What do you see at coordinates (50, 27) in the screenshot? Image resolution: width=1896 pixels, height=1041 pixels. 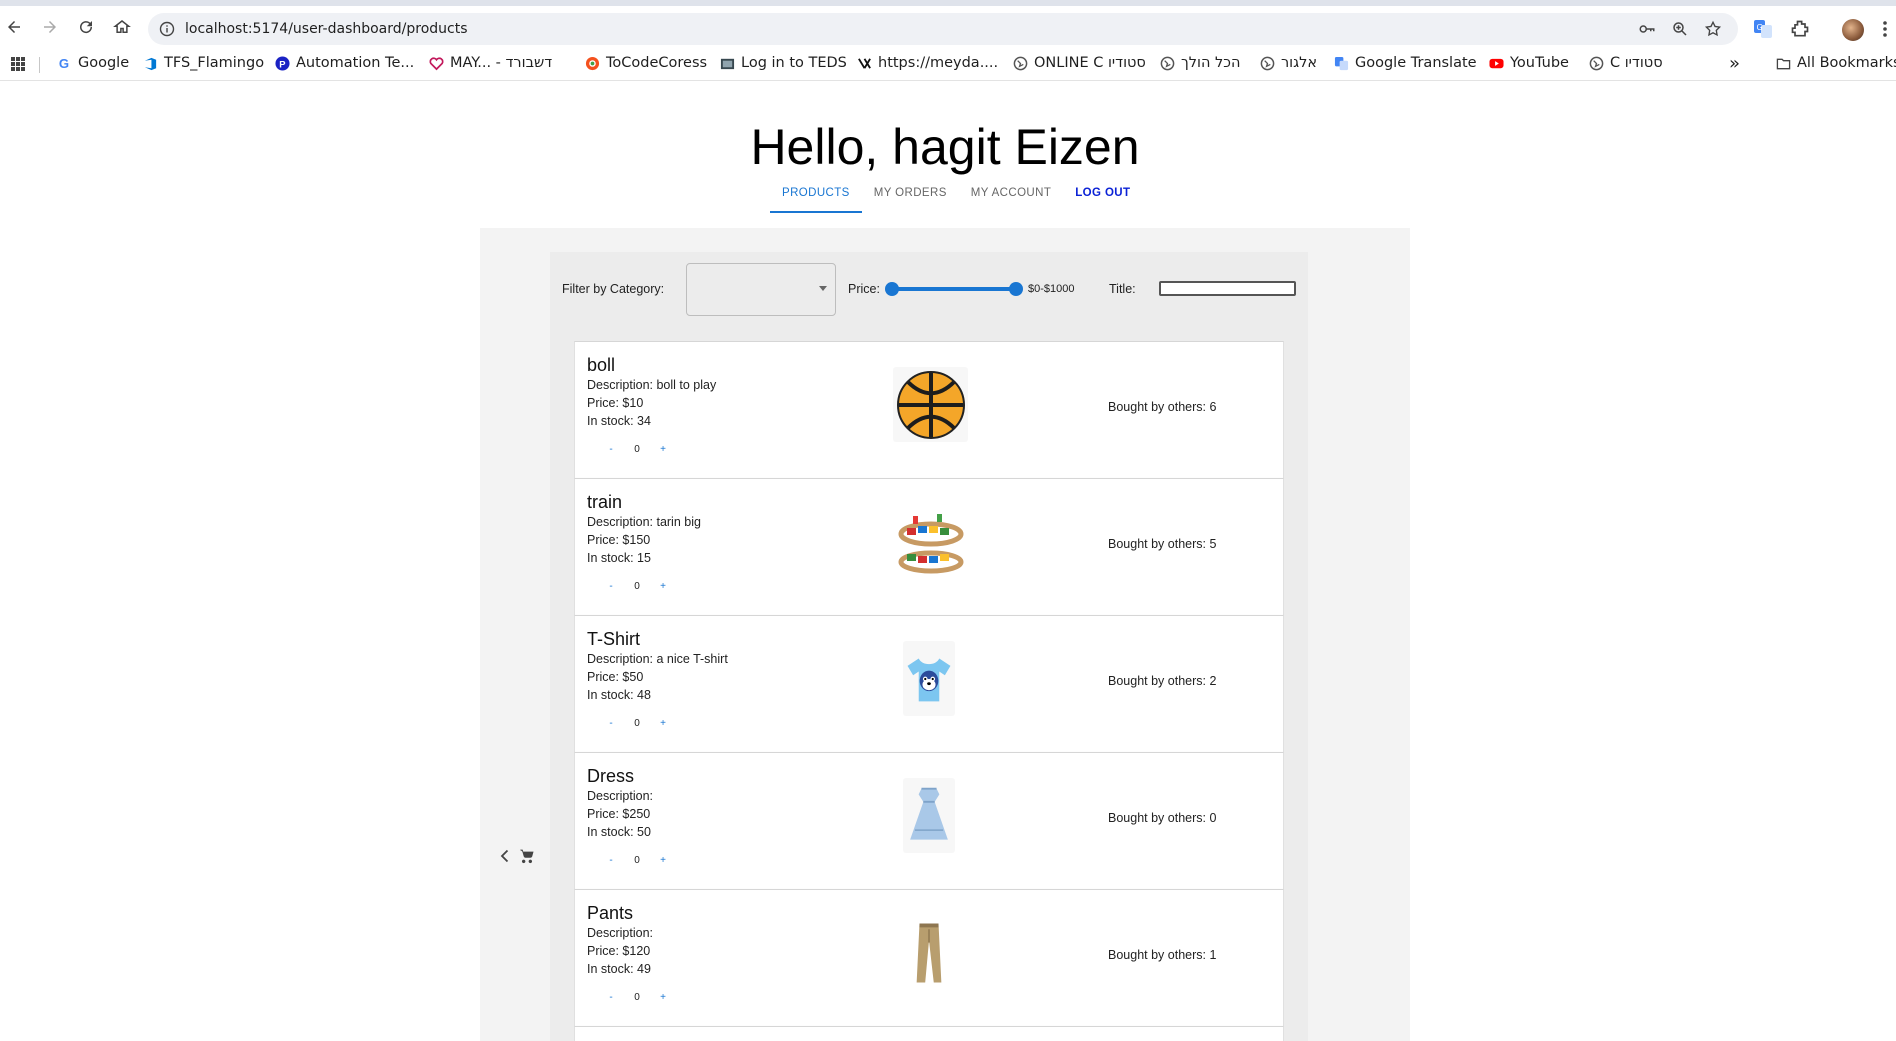 I see `forward-icon` at bounding box center [50, 27].